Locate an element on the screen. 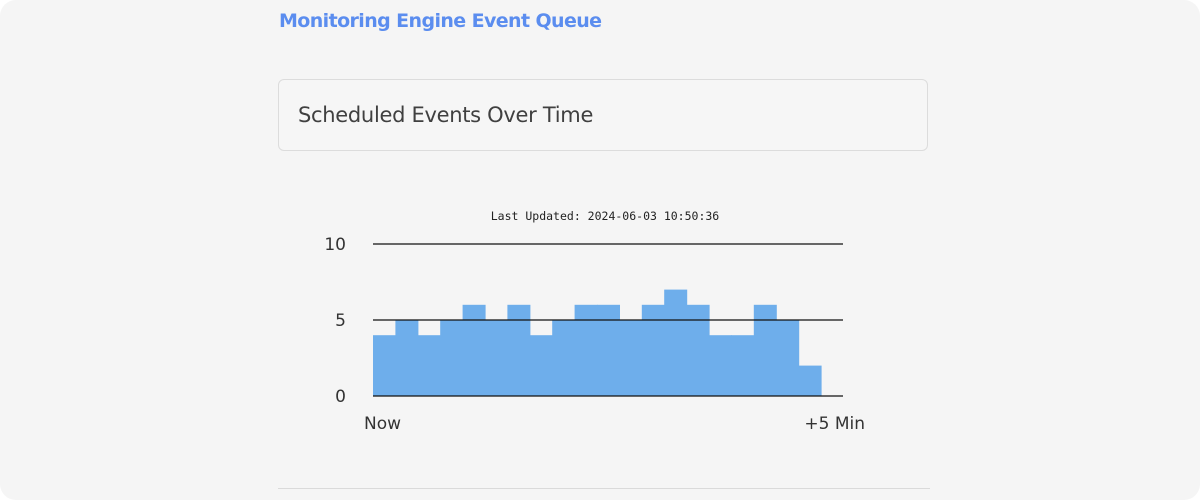  y-tick-label: 0 is located at coordinates (340, 397).